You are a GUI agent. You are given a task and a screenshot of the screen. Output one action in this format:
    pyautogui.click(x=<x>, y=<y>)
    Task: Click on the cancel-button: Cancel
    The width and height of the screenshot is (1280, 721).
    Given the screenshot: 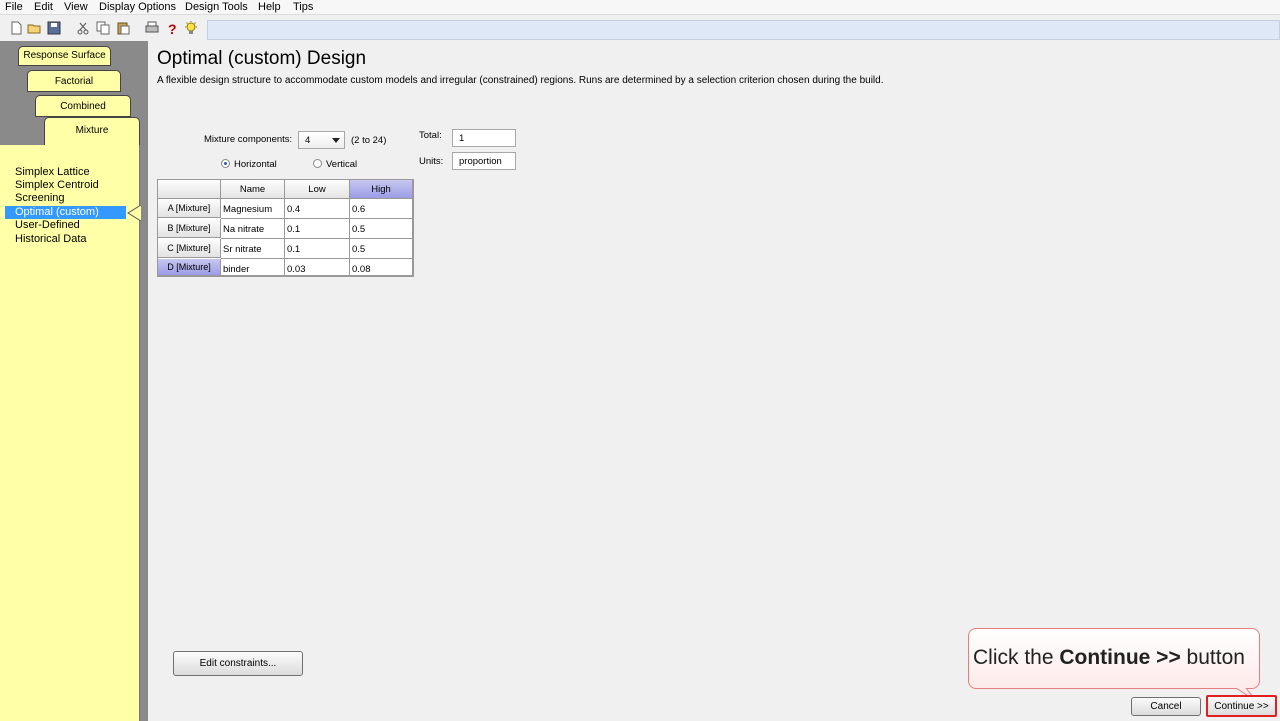 What is the action you would take?
    pyautogui.click(x=1166, y=706)
    